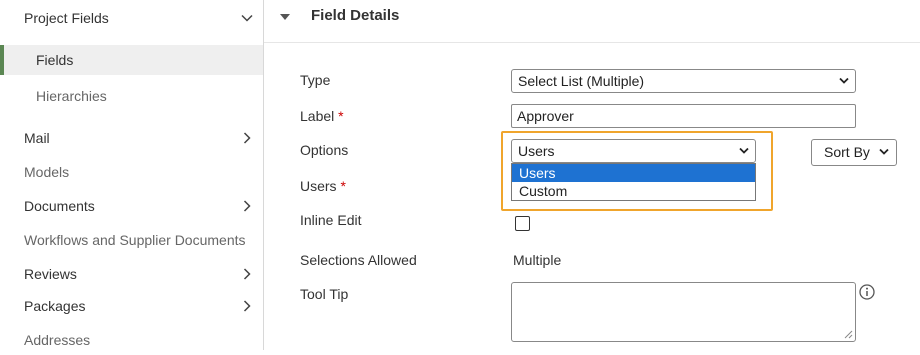  I want to click on sidebar-item-hierarchies: Hierarchies, so click(131, 96).